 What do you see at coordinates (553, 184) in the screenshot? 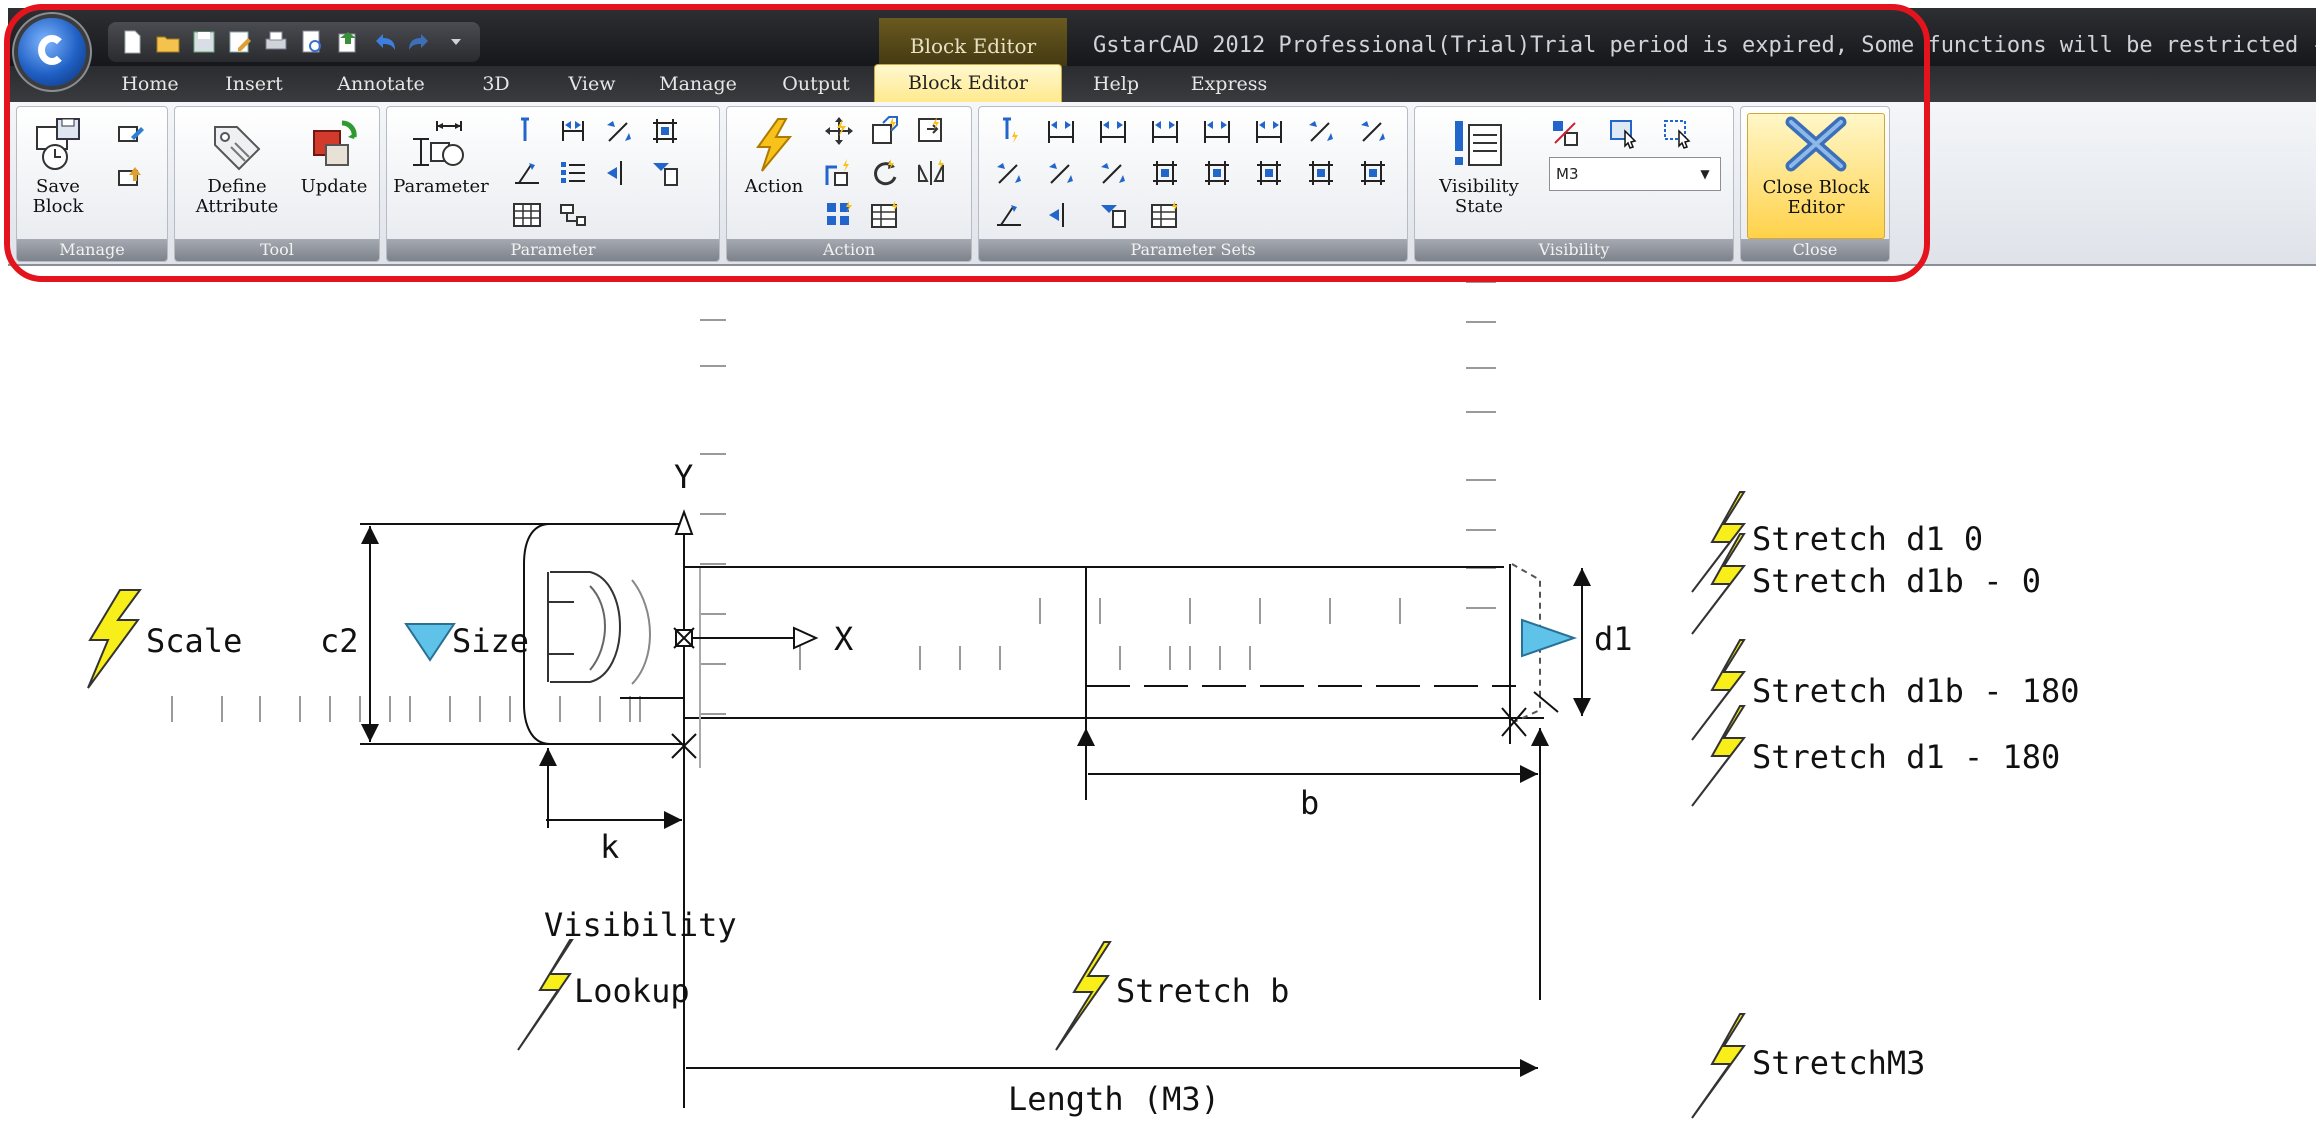
I see `parameter-panel: Parameter Parameter` at bounding box center [553, 184].